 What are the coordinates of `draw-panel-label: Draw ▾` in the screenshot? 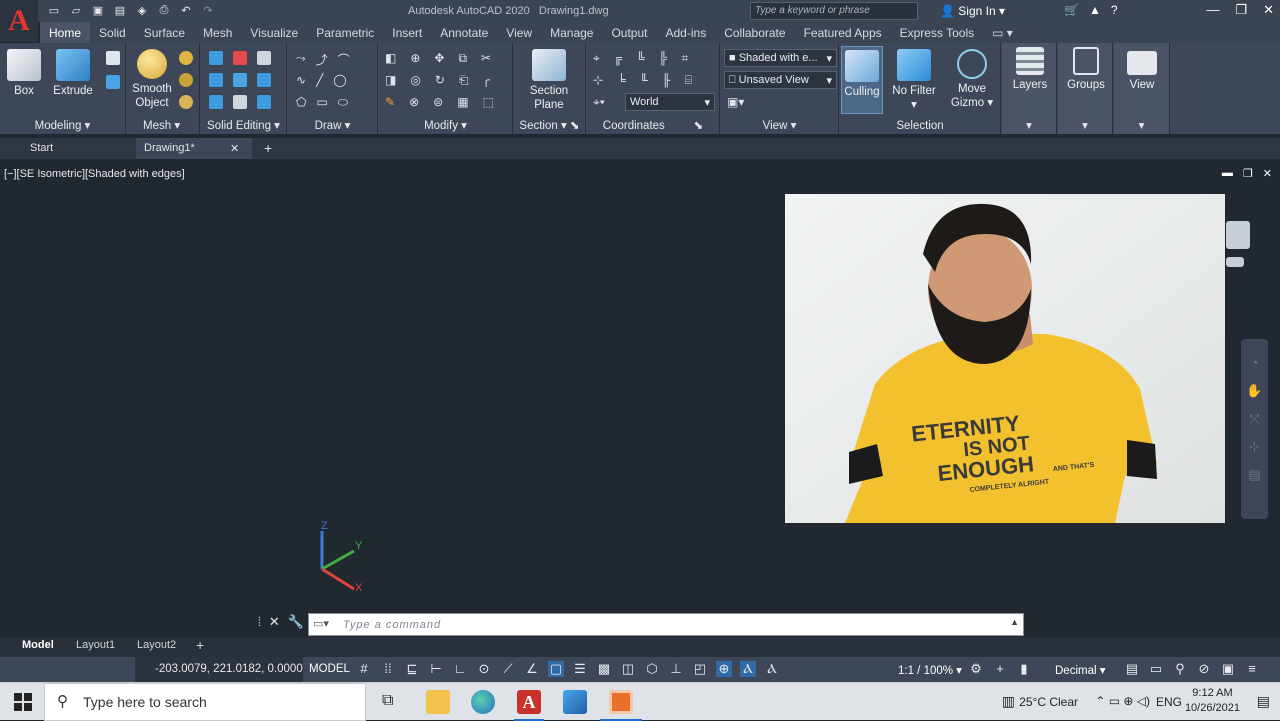 It's located at (332, 125).